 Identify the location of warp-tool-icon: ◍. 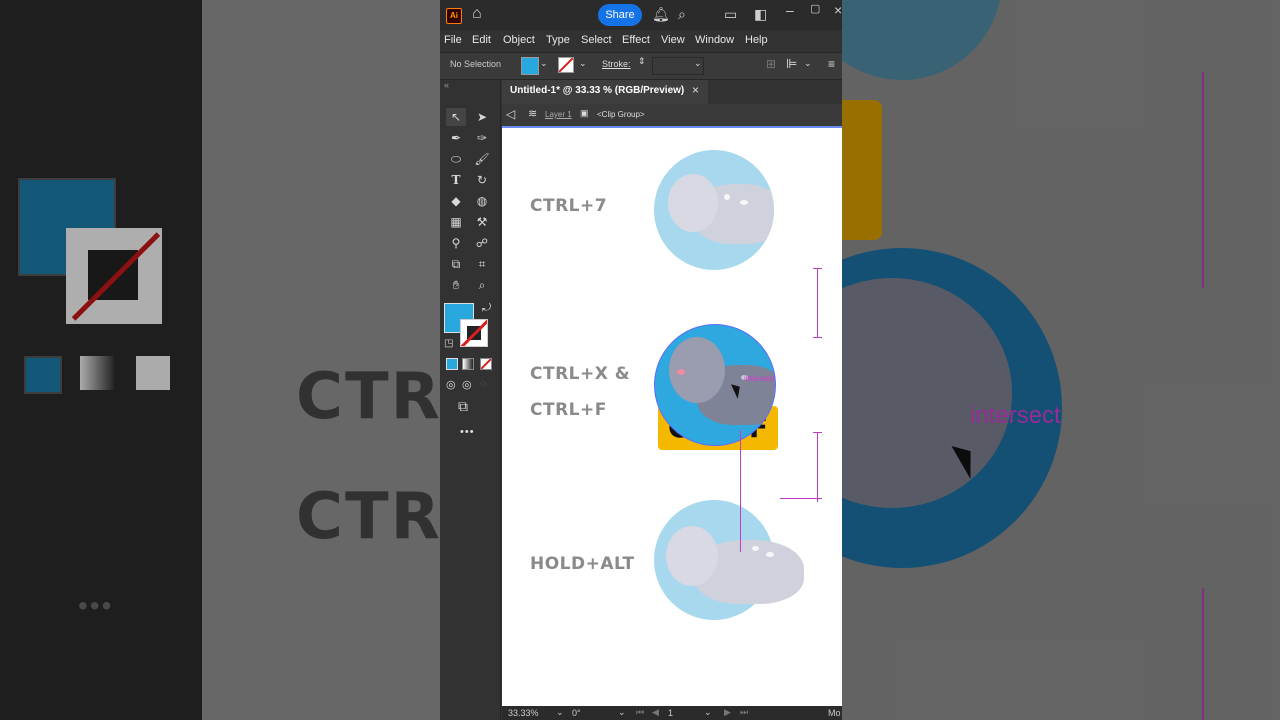
(482, 201).